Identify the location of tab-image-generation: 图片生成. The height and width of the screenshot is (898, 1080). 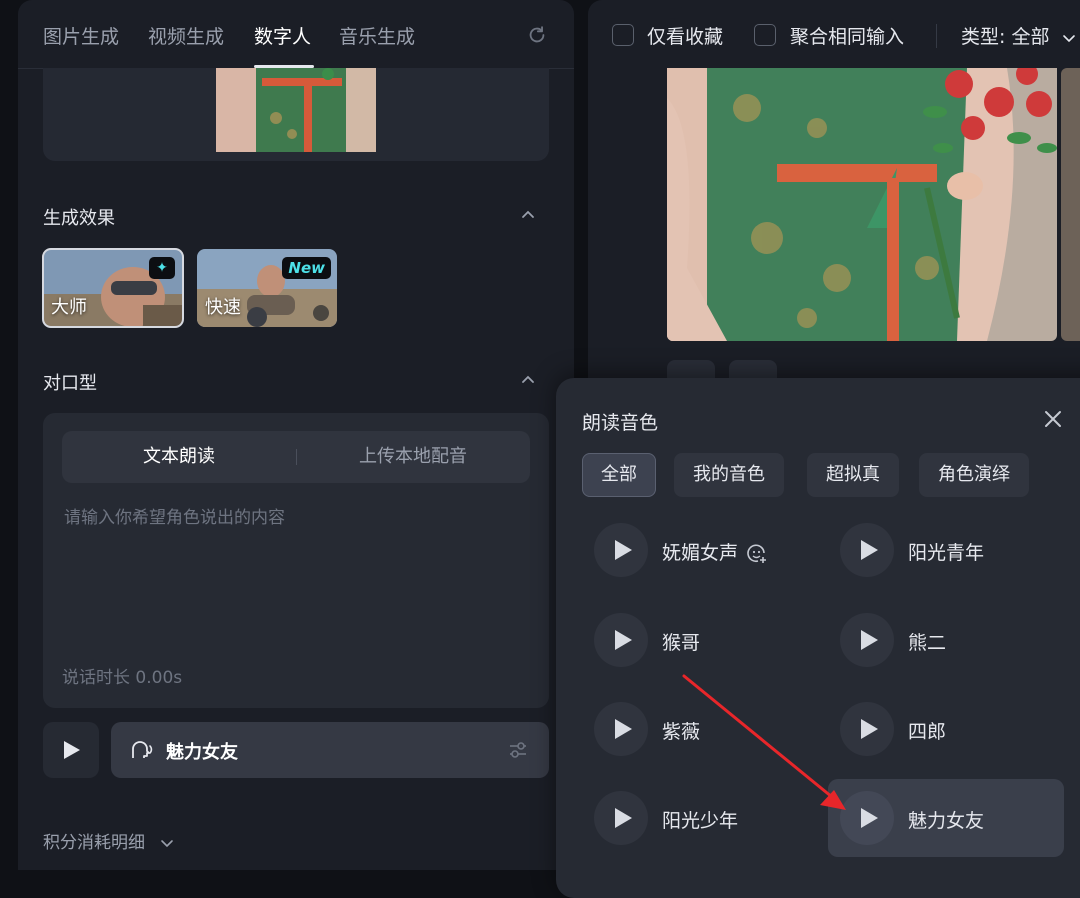
(81, 35).